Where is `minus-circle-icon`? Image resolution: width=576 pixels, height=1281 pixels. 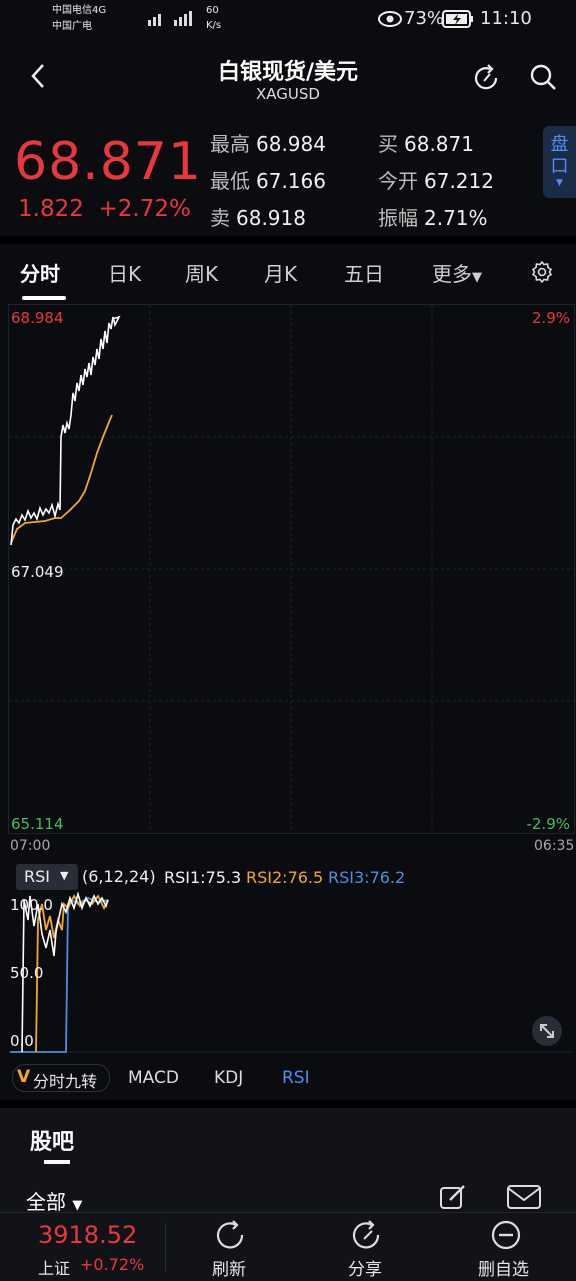
minus-circle-icon is located at coordinates (506, 1235).